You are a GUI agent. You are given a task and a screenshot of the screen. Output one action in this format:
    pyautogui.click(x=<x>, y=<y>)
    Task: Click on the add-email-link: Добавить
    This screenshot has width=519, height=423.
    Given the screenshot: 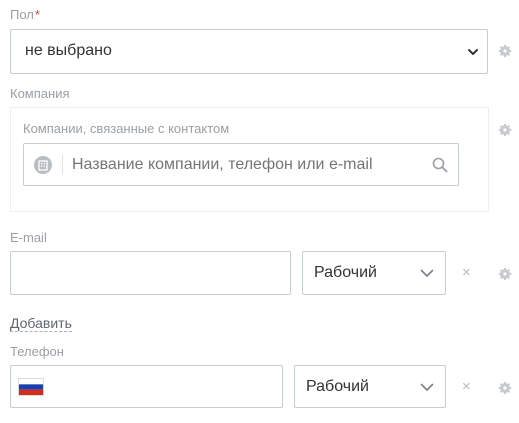 What is the action you would take?
    pyautogui.click(x=41, y=323)
    